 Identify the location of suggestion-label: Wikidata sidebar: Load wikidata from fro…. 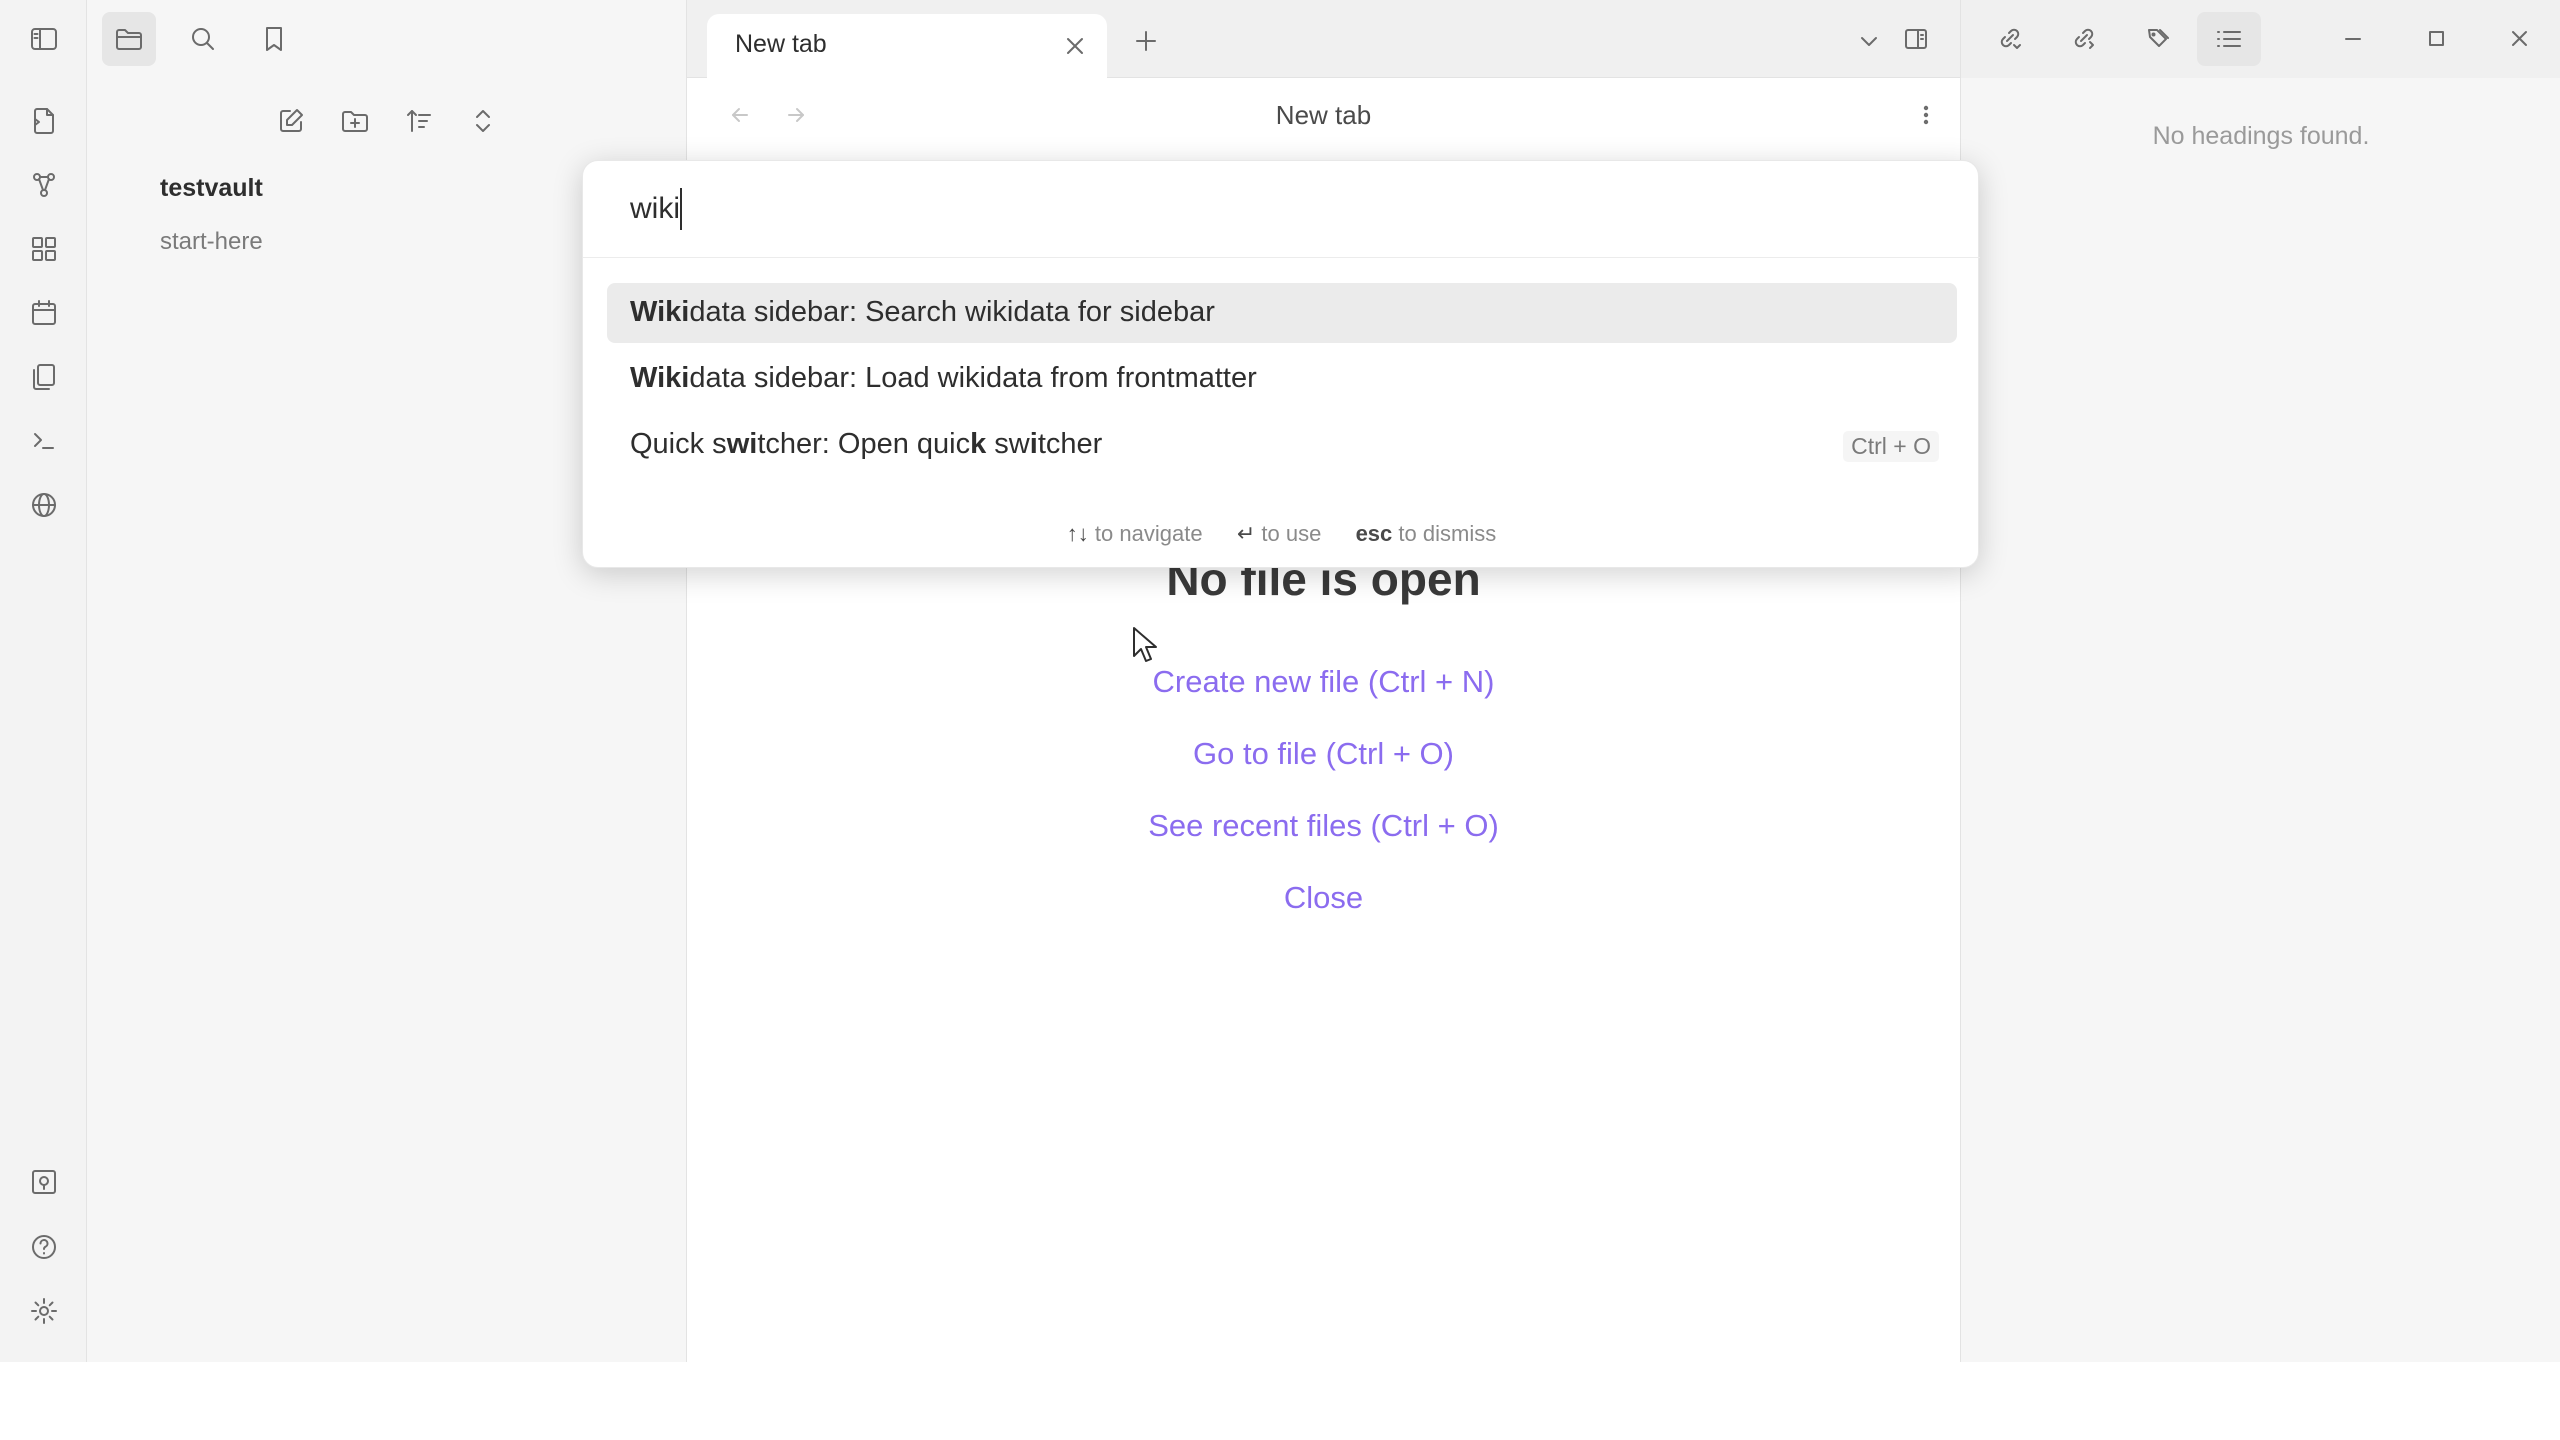
(943, 378).